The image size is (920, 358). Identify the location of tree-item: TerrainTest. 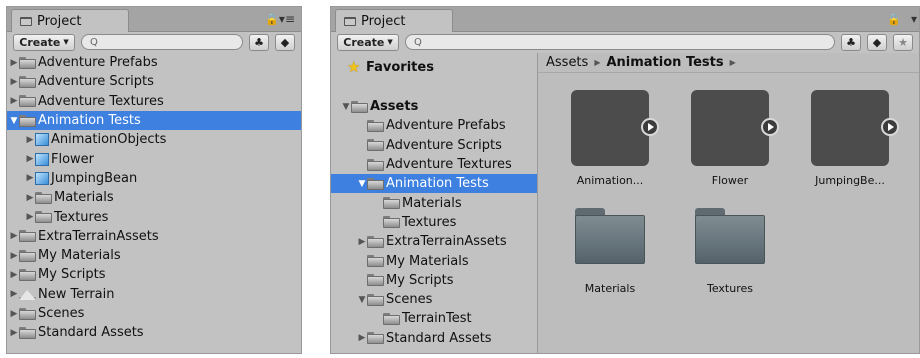
(434, 318).